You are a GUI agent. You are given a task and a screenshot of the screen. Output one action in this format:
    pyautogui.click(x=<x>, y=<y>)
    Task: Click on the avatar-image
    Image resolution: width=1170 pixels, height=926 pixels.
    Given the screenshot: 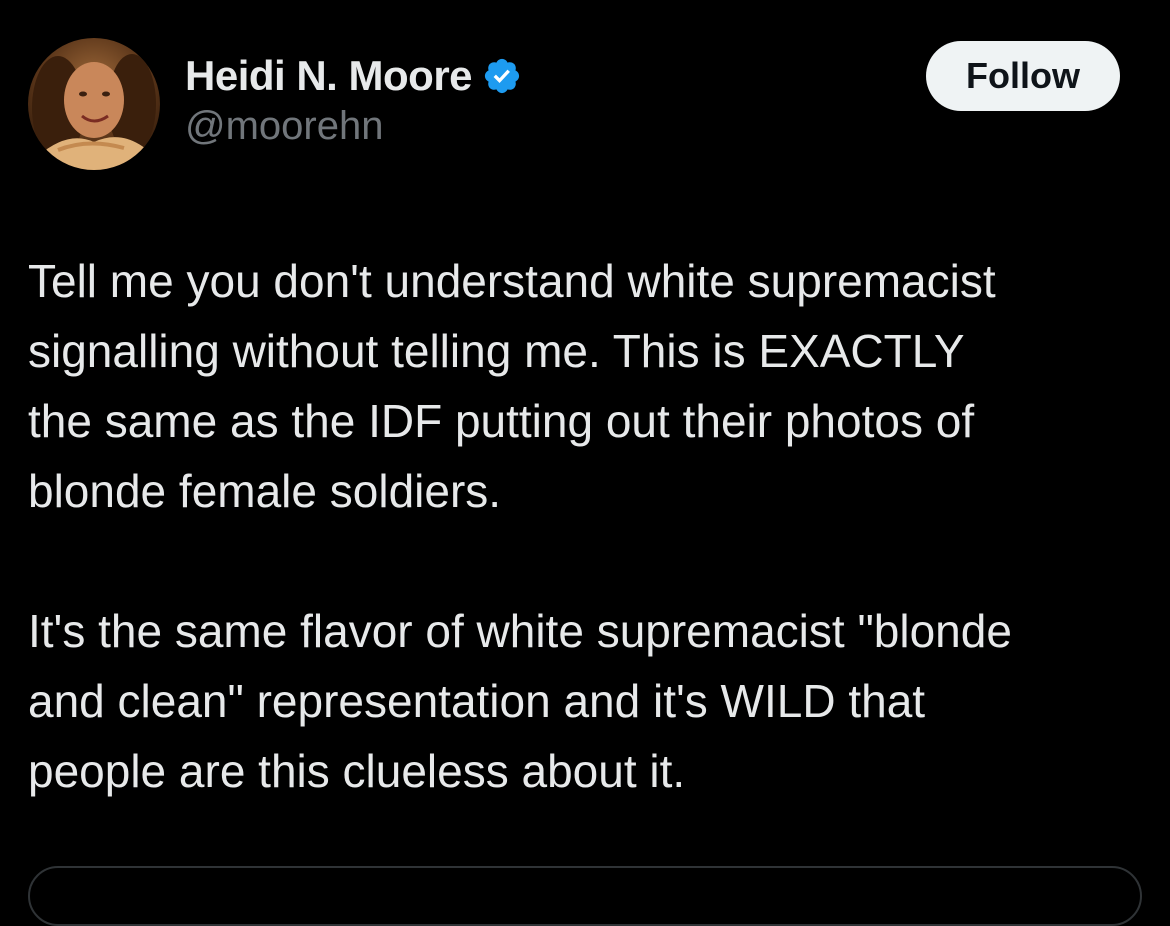 What is the action you would take?
    pyautogui.click(x=94, y=104)
    